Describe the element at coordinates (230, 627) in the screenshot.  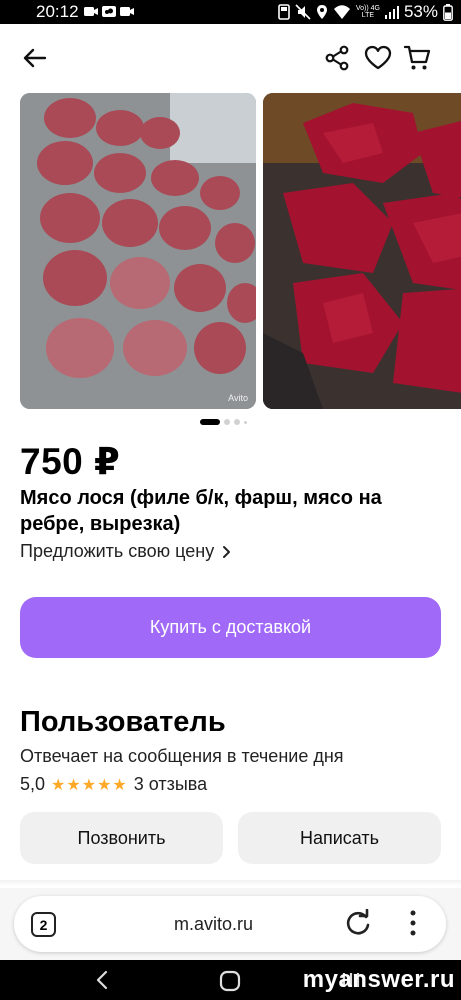
I see `buy-with-delivery-button: Купить с доставкой` at that location.